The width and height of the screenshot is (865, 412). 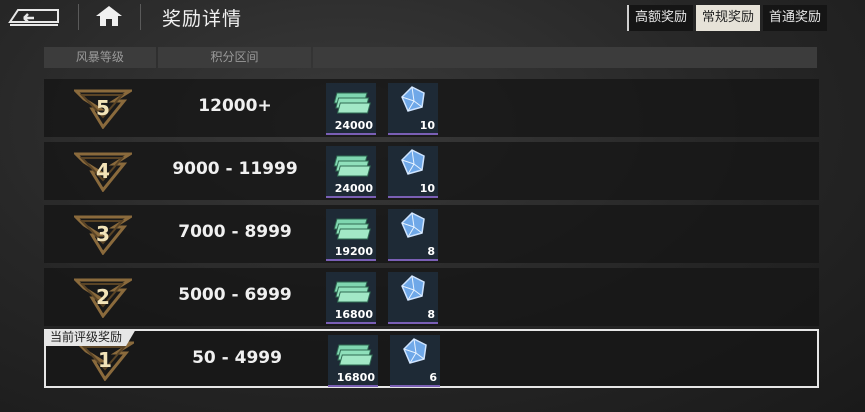 I want to click on column-rewards, so click(x=565, y=57).